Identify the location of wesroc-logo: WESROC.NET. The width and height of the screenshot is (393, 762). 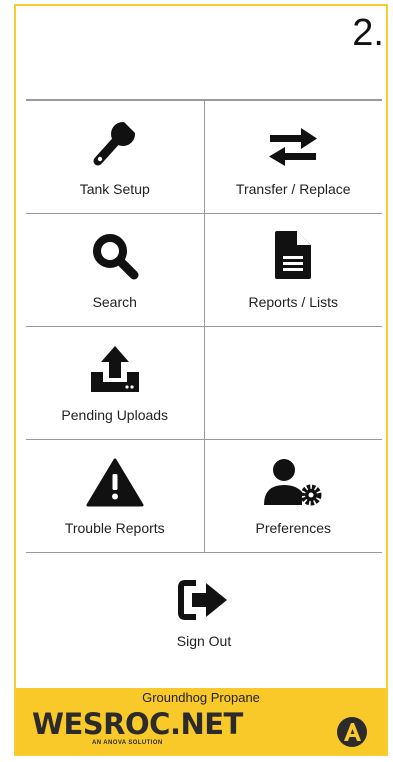
(137, 724).